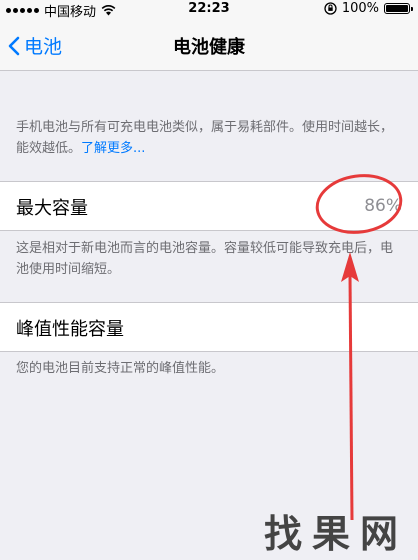 The height and width of the screenshot is (560, 418). Describe the element at coordinates (209, 10) in the screenshot. I see `status-bar: 中国移动 22:23 100%` at that location.